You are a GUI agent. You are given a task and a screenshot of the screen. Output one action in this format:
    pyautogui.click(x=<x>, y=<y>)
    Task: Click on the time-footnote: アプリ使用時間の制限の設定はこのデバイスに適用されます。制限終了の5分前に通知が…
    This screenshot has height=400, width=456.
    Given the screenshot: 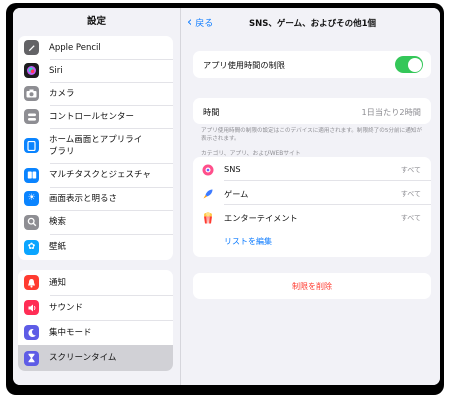 What is the action you would take?
    pyautogui.click(x=311, y=135)
    